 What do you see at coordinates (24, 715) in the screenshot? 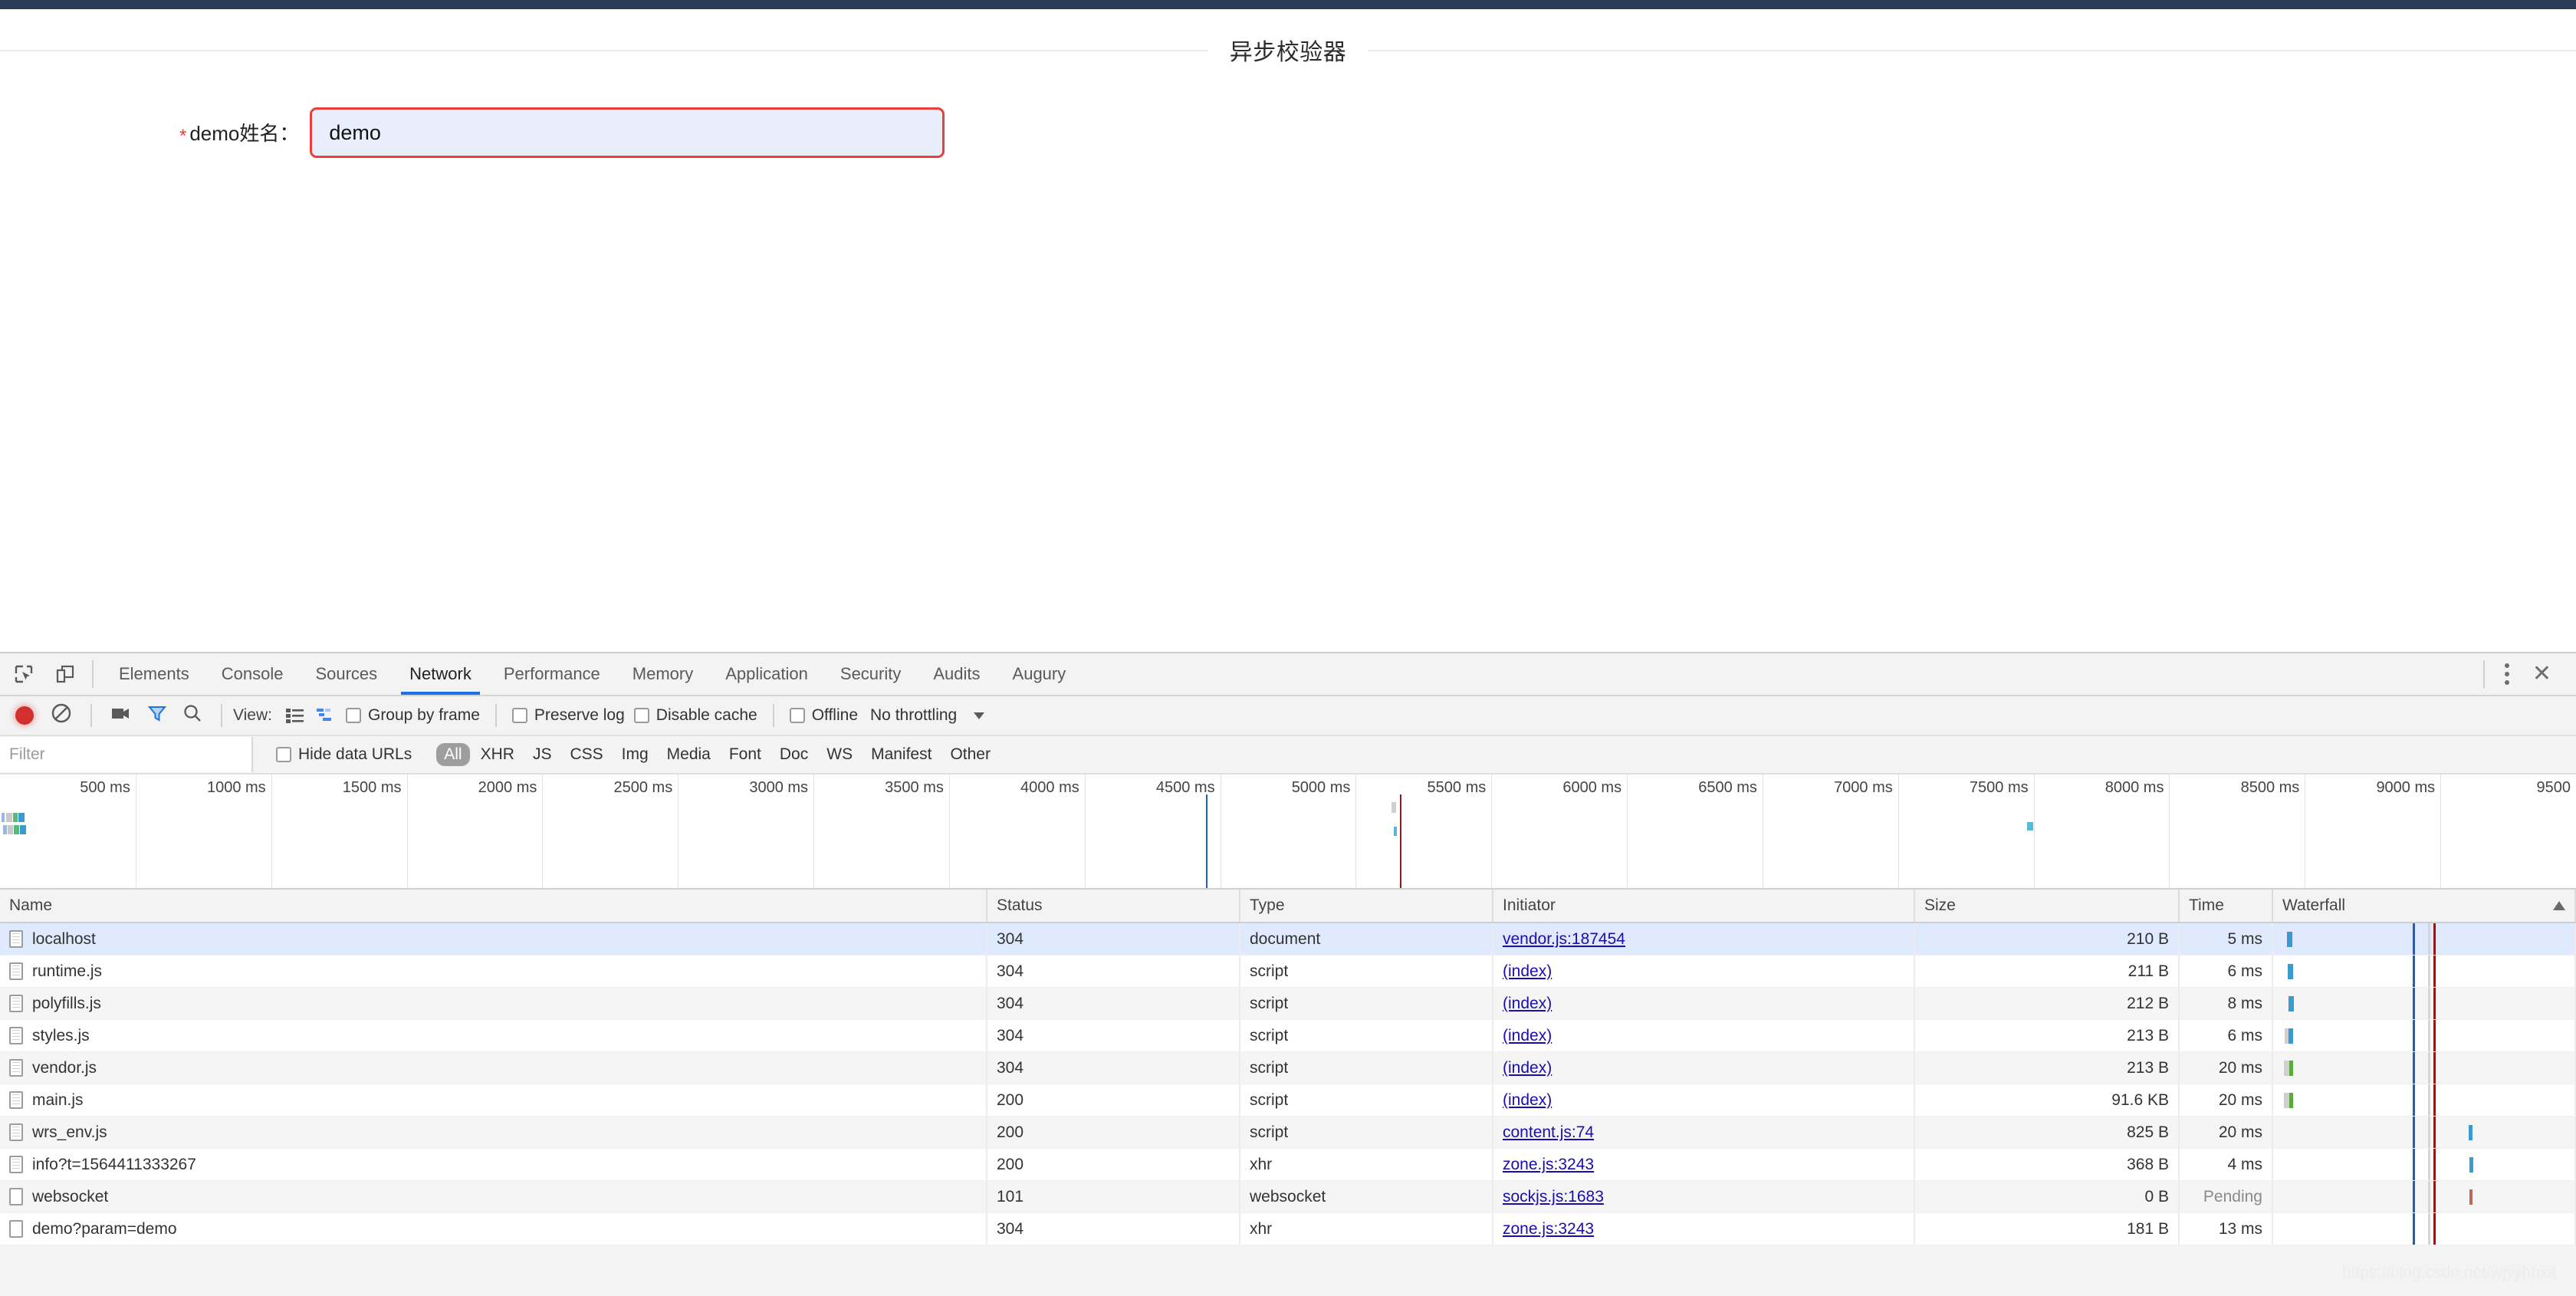
I see `record-icon` at bounding box center [24, 715].